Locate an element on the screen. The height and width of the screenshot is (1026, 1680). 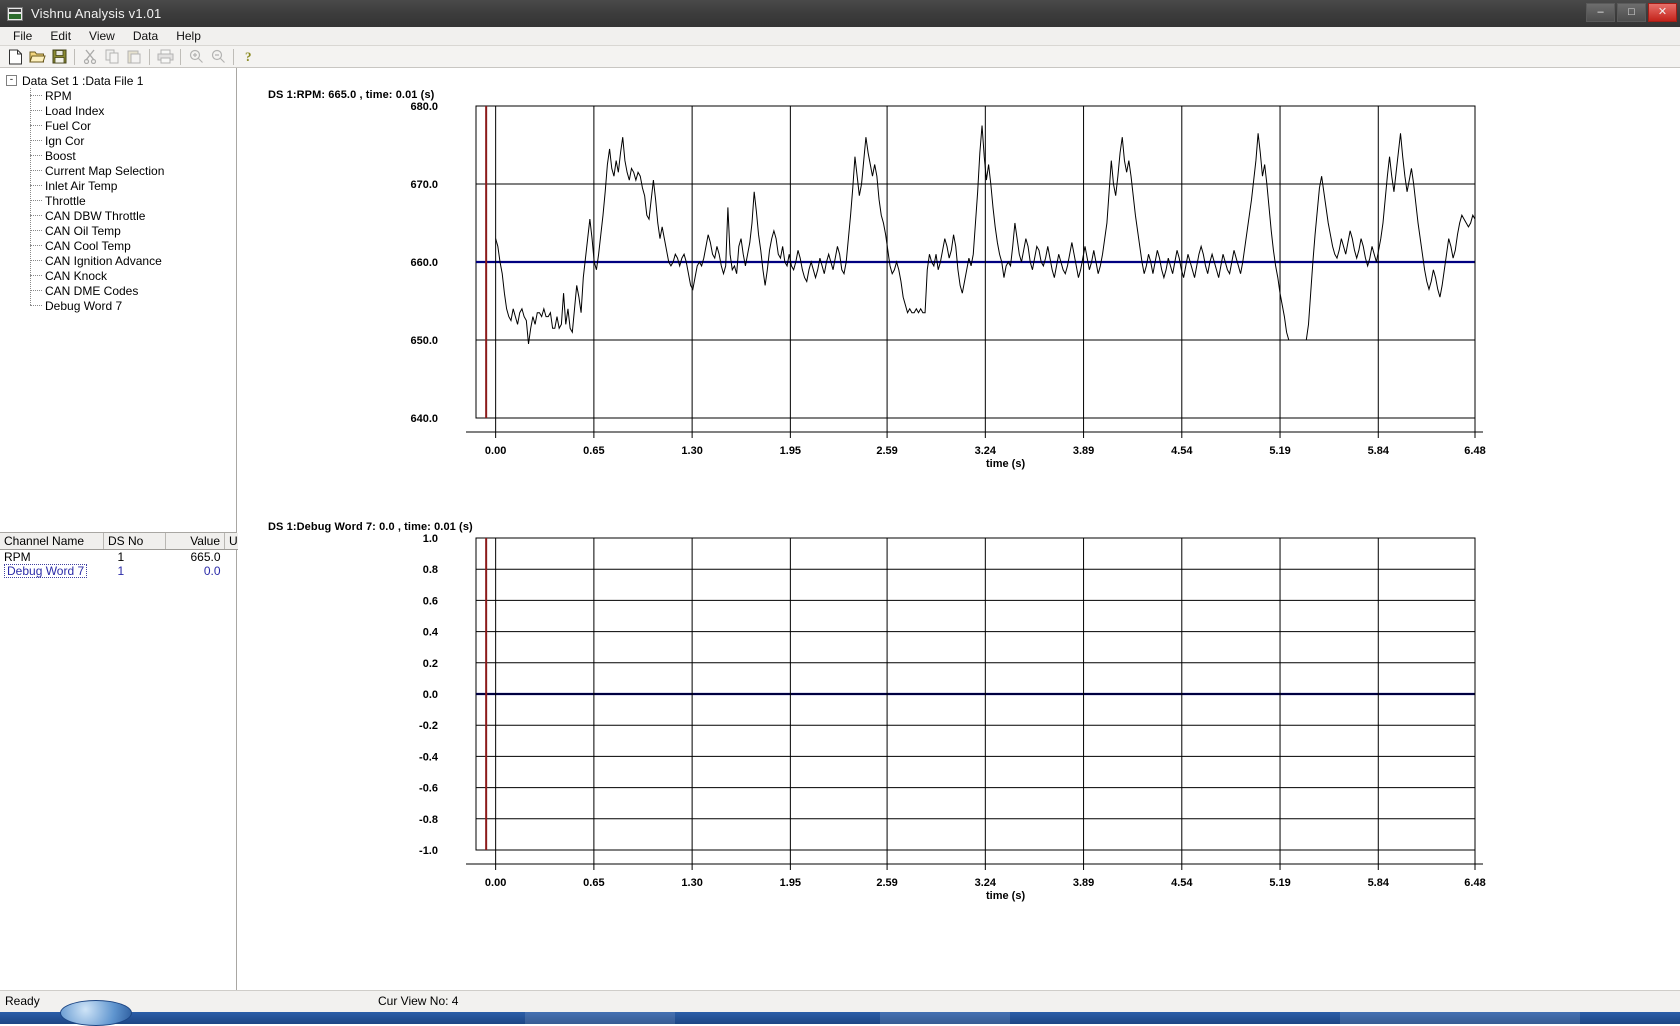
window-title: Vishnu Analysis v1.01 is located at coordinates (96, 13).